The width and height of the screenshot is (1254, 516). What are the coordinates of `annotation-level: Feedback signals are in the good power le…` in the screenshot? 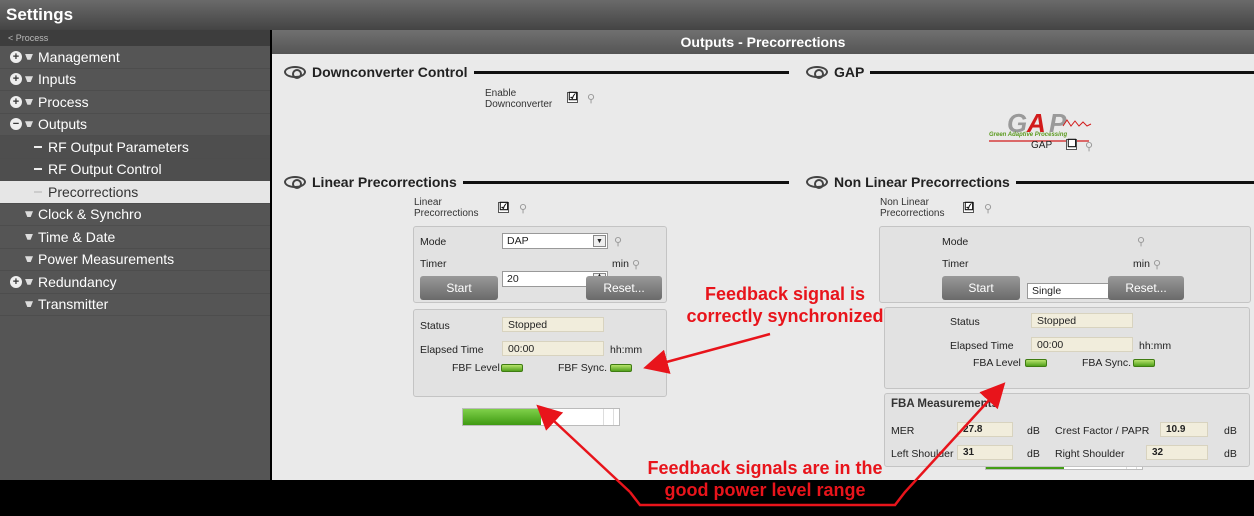 It's located at (765, 479).